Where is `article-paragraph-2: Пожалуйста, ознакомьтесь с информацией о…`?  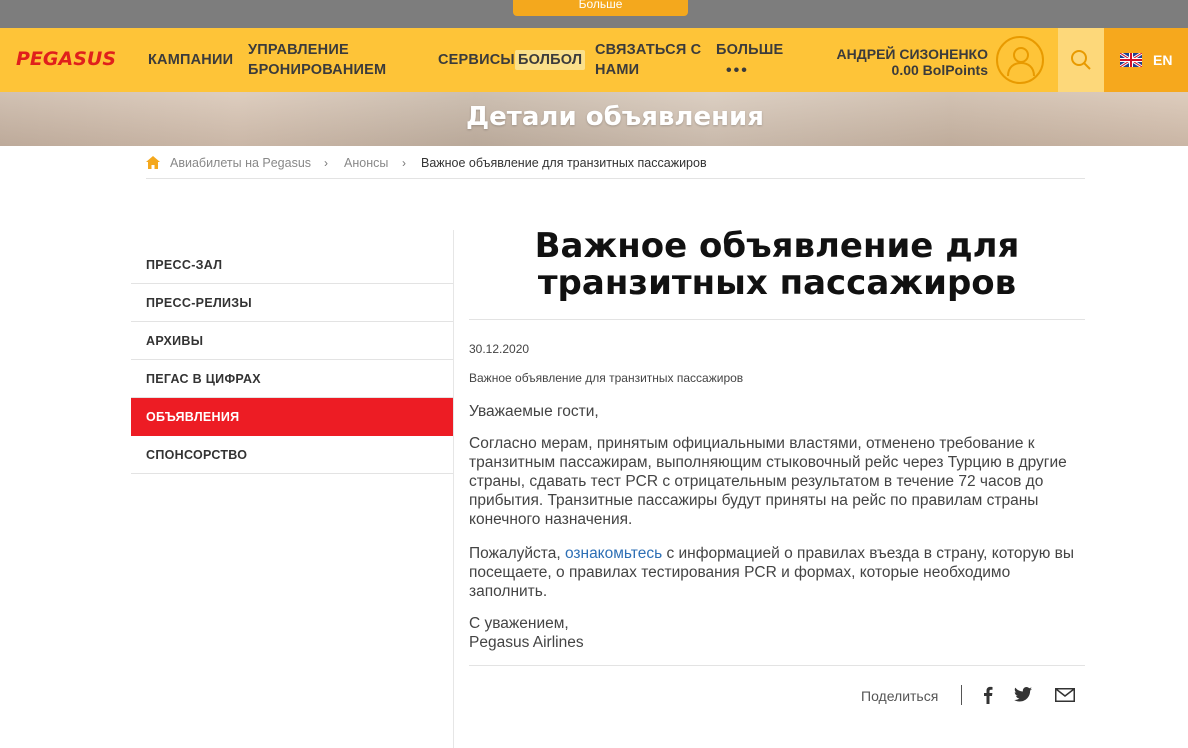
article-paragraph-2: Пожалуйста, ознакомьтесь с информацией о… is located at coordinates (774, 572).